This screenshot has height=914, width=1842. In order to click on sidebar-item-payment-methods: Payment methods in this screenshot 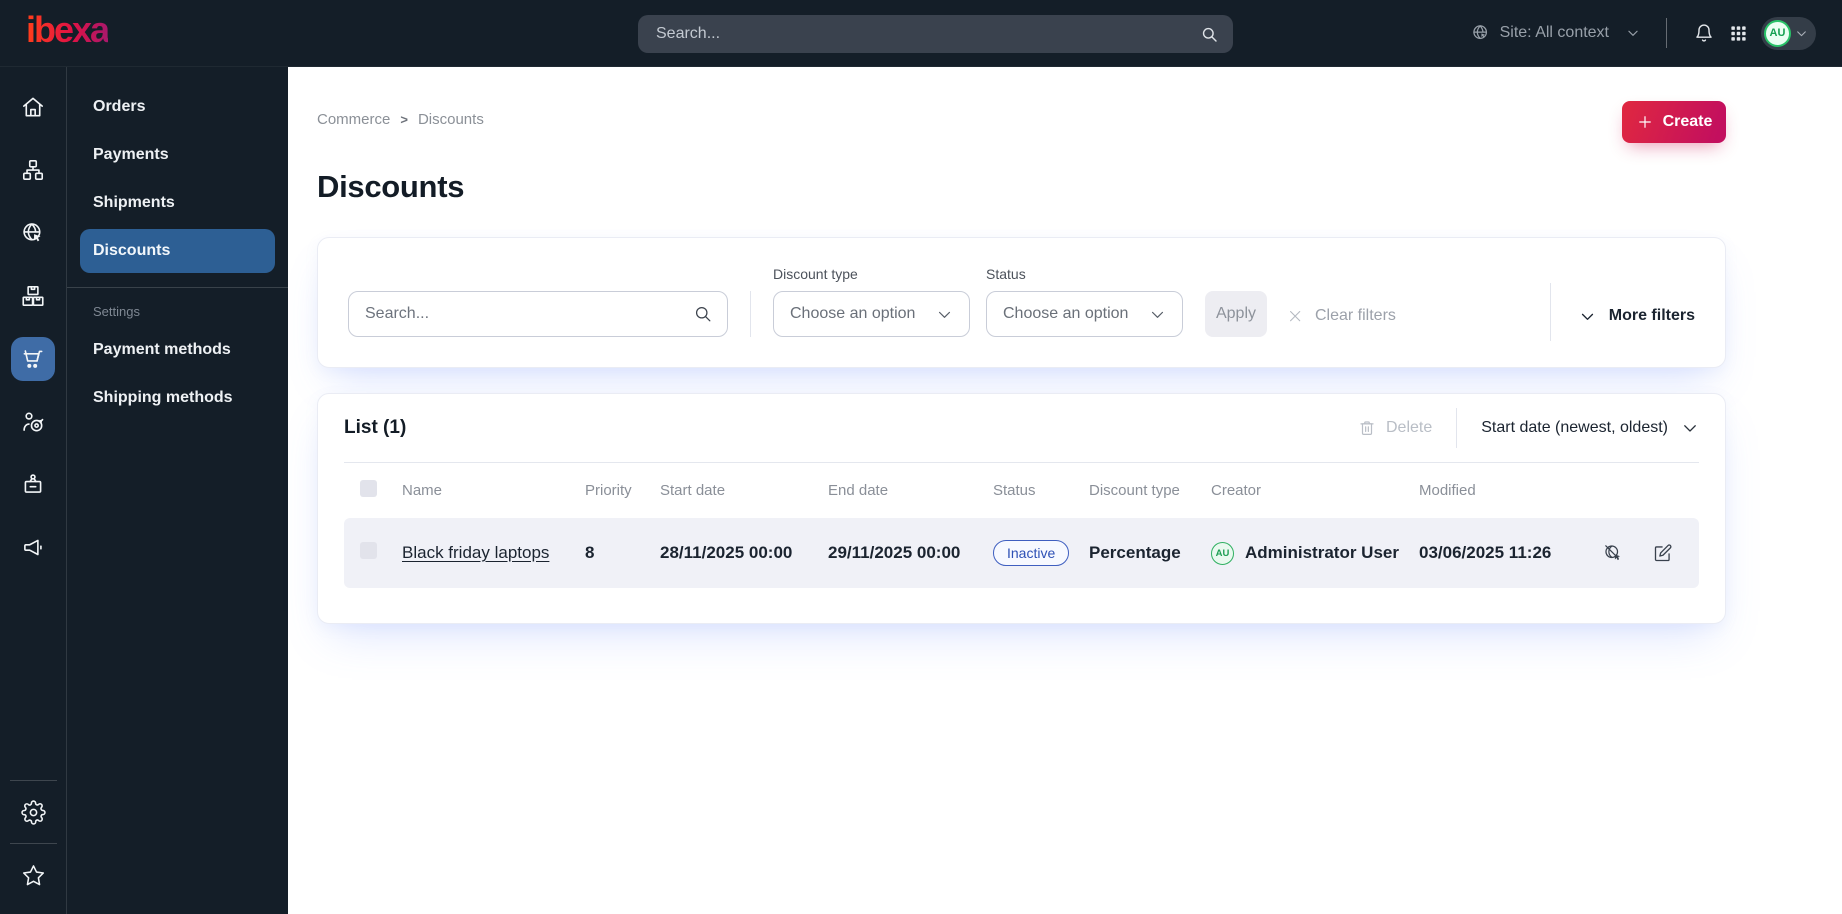, I will do `click(177, 350)`.